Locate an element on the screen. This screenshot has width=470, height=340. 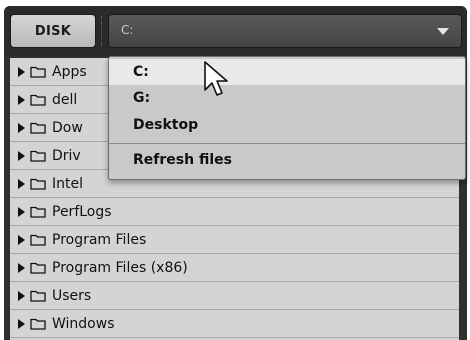
dropdown-item-label: C: is located at coordinates (141, 72).